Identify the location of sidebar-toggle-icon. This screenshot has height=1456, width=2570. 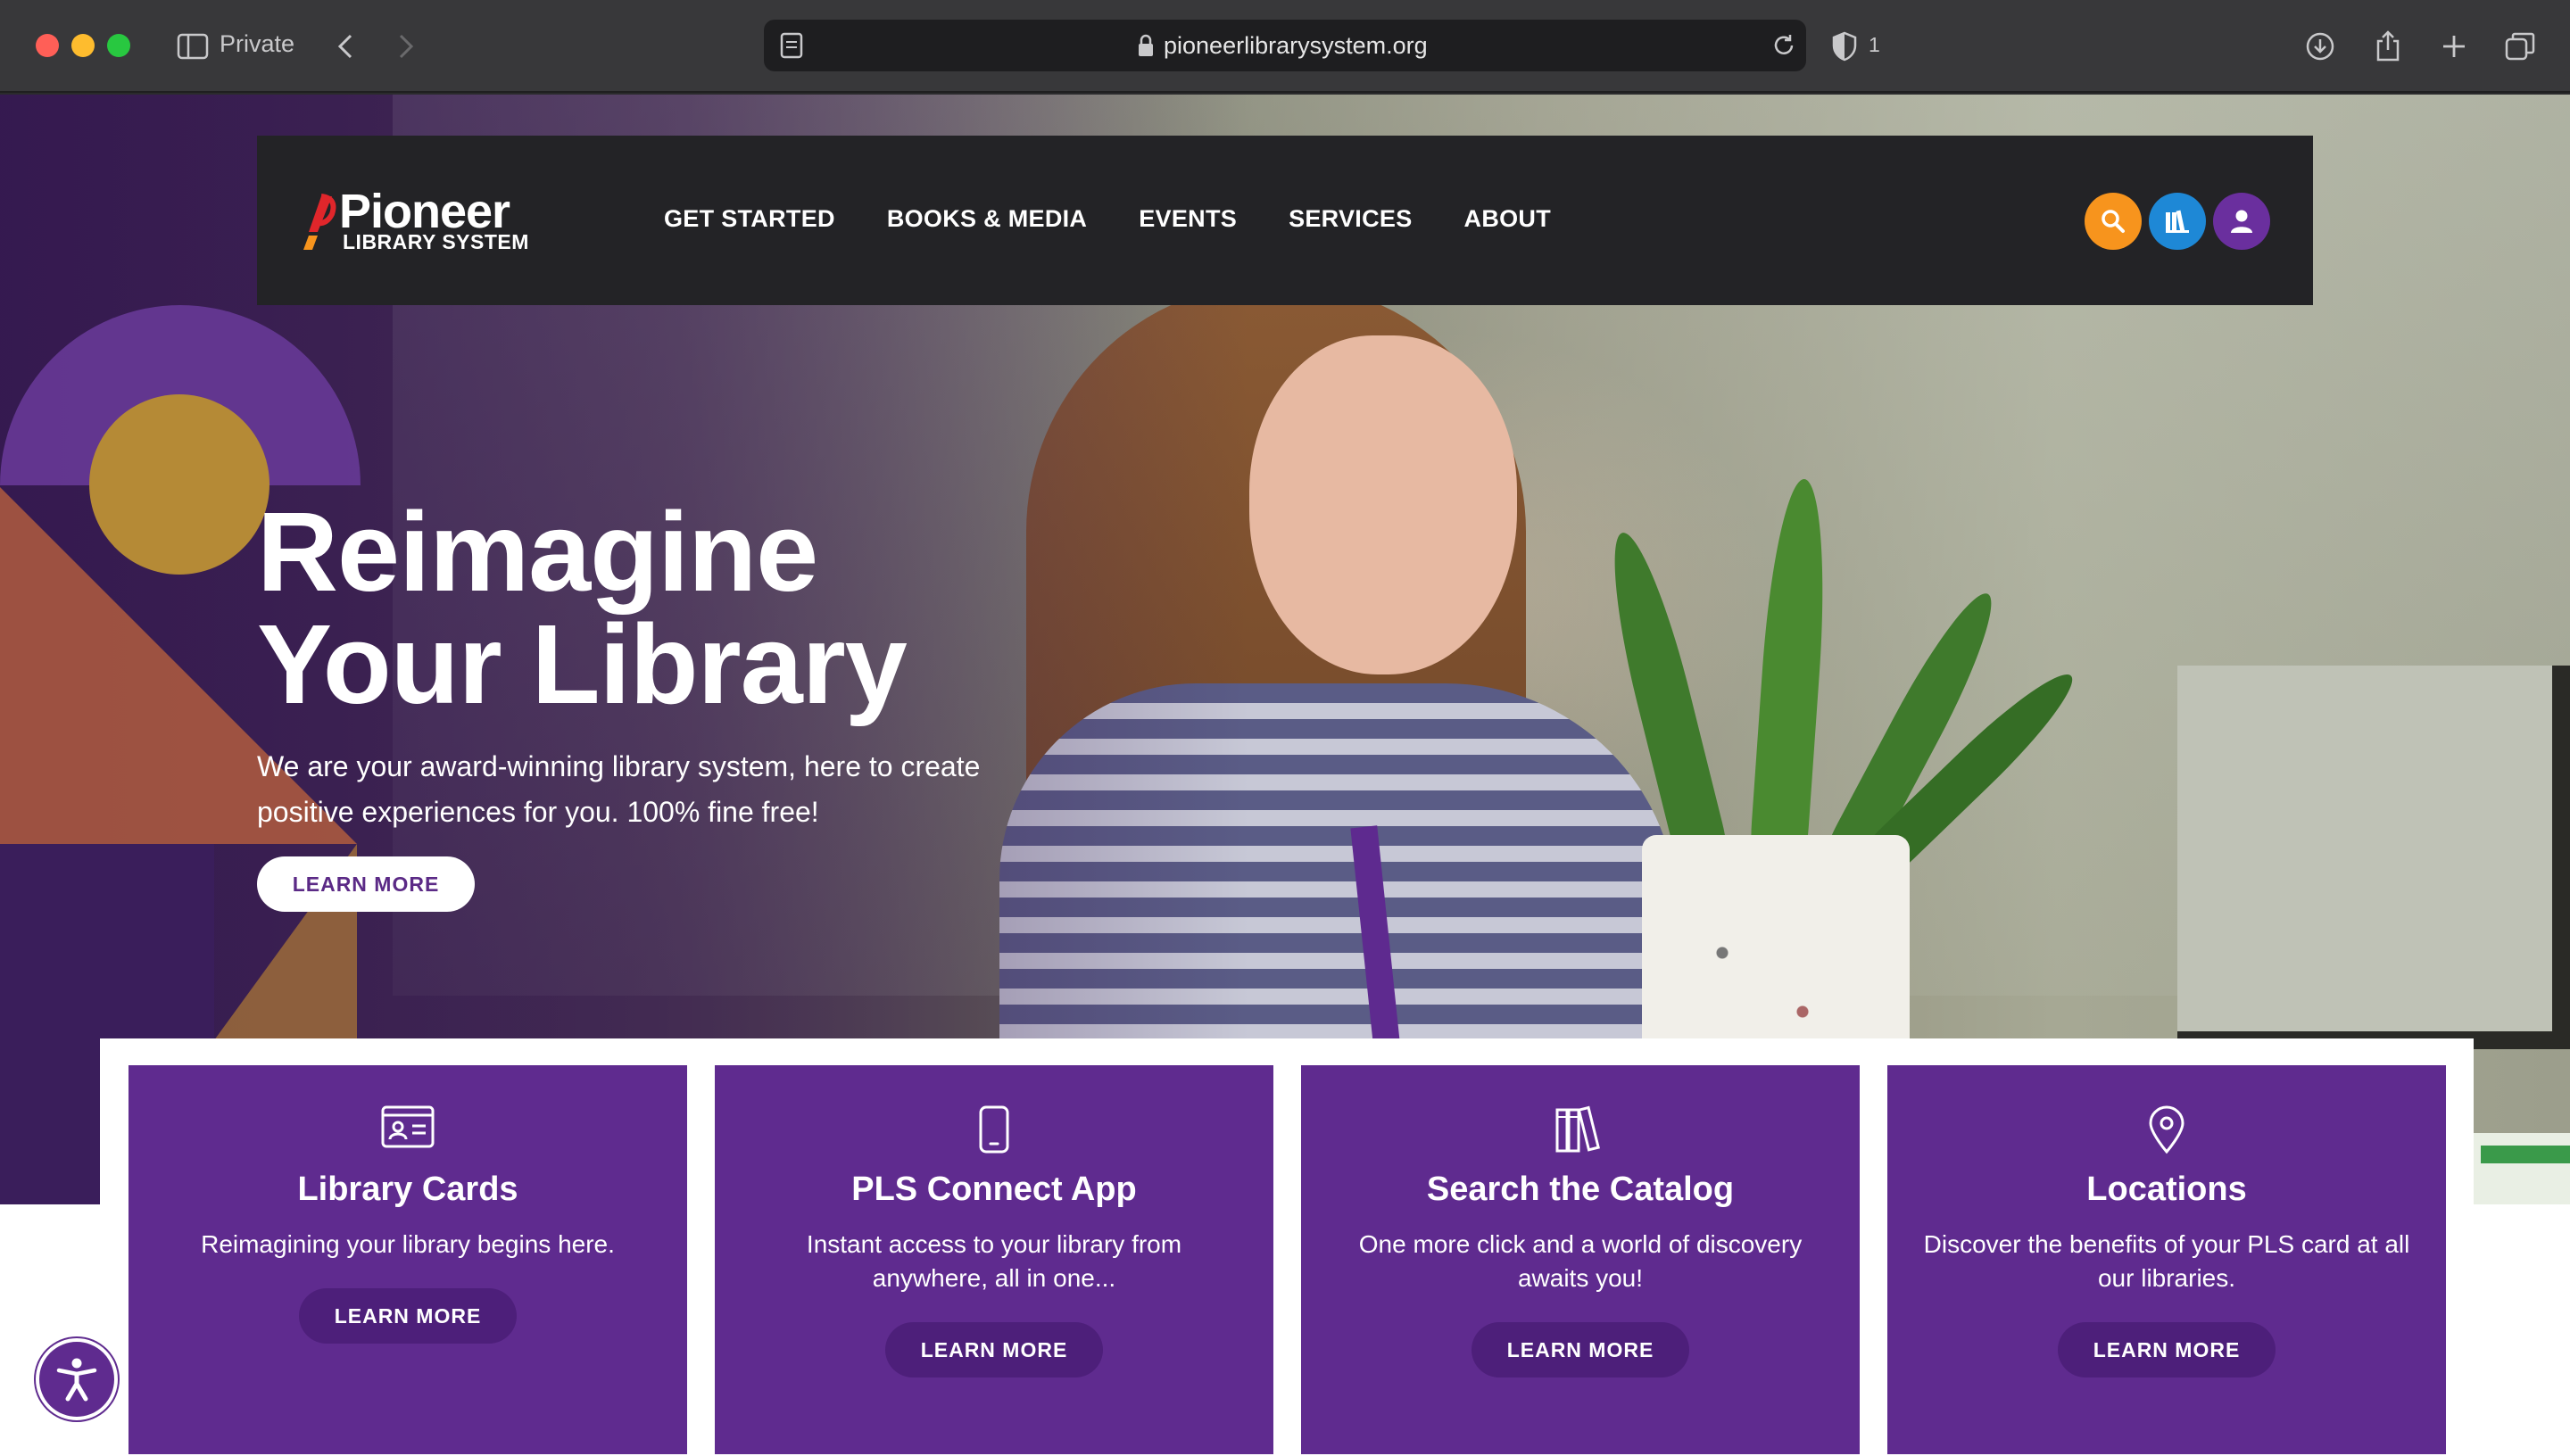
(193, 47).